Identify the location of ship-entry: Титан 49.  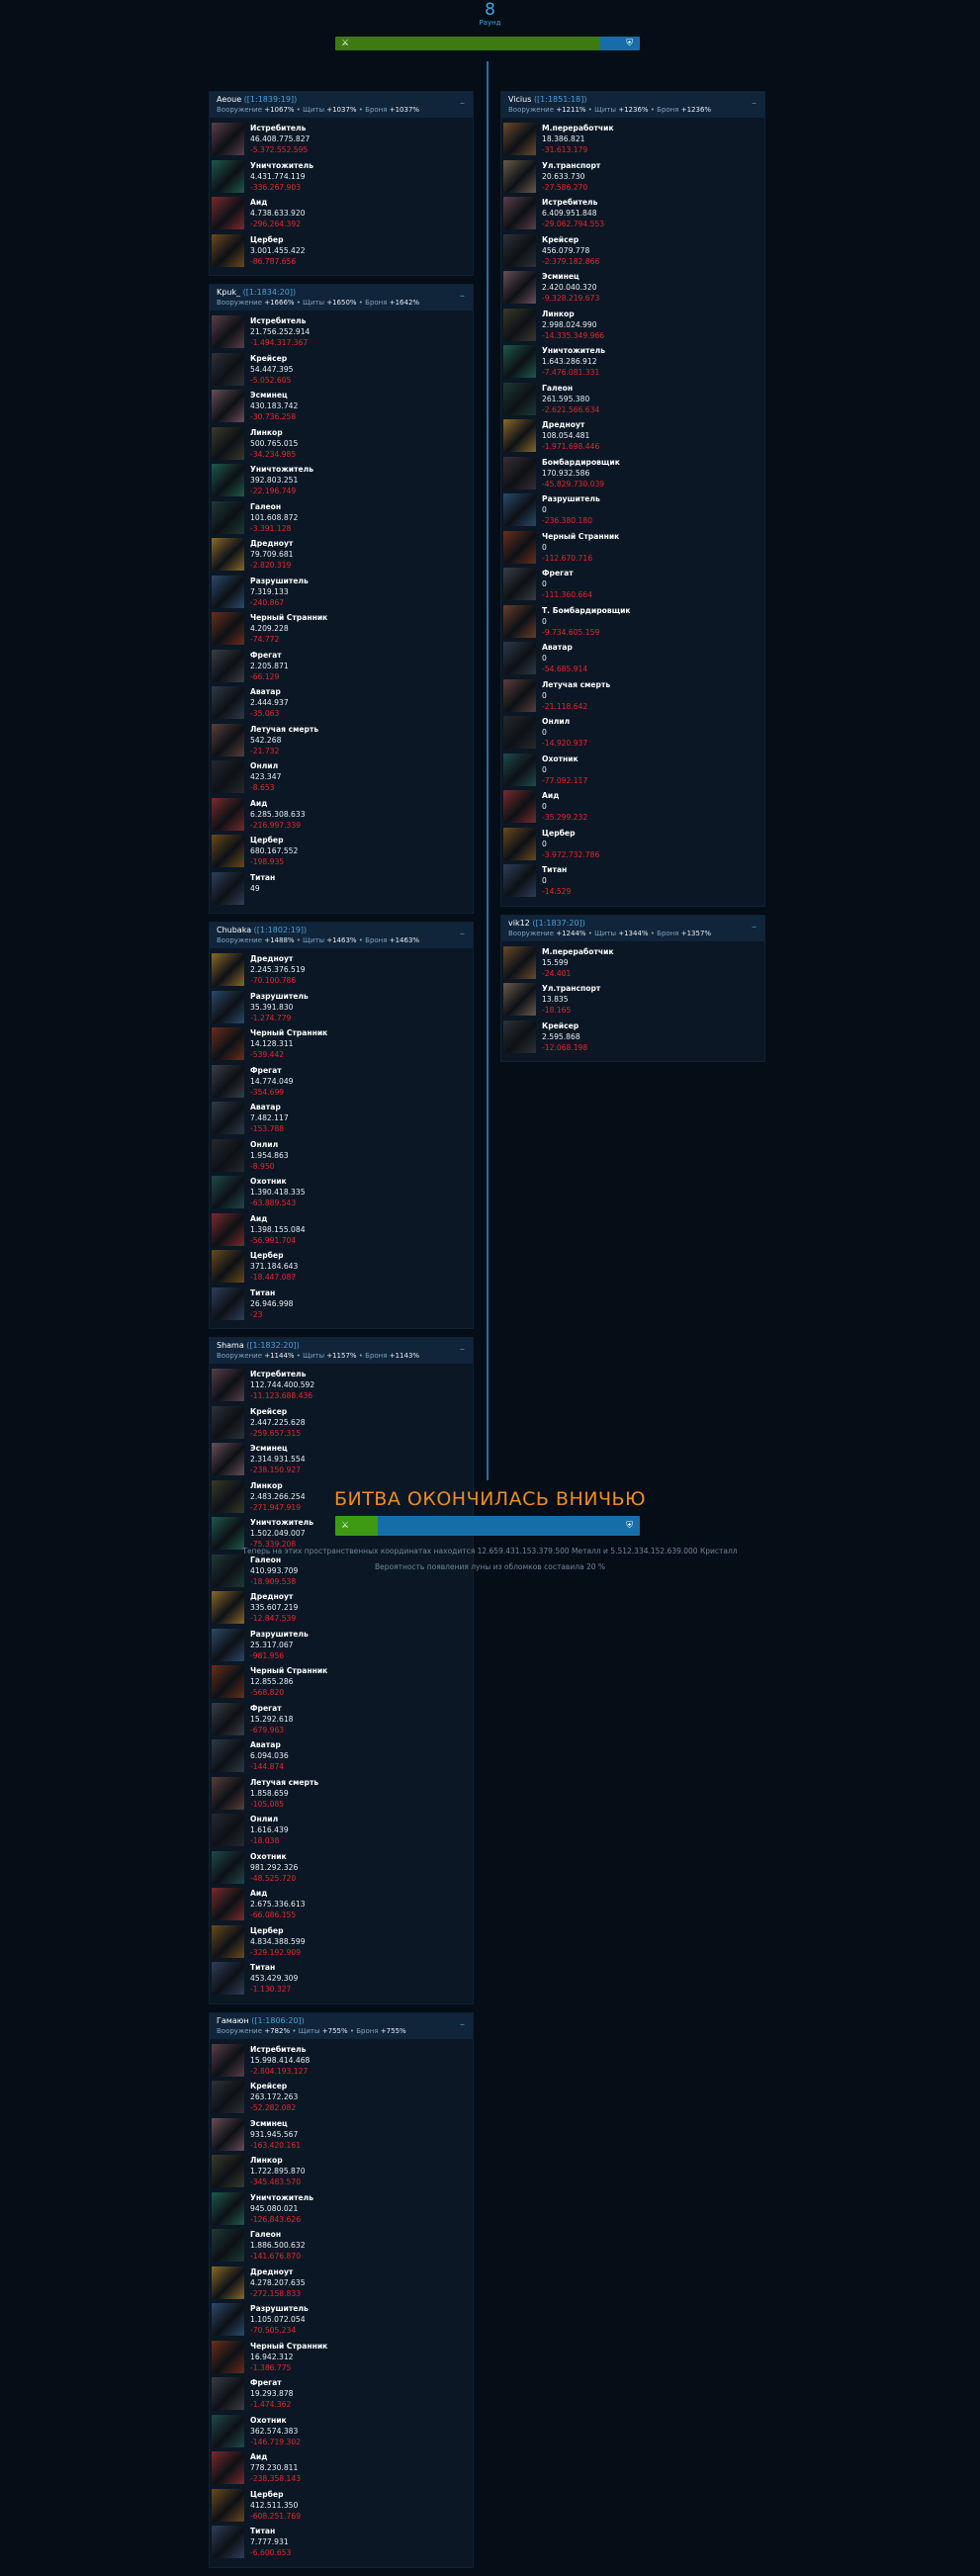
(277, 890).